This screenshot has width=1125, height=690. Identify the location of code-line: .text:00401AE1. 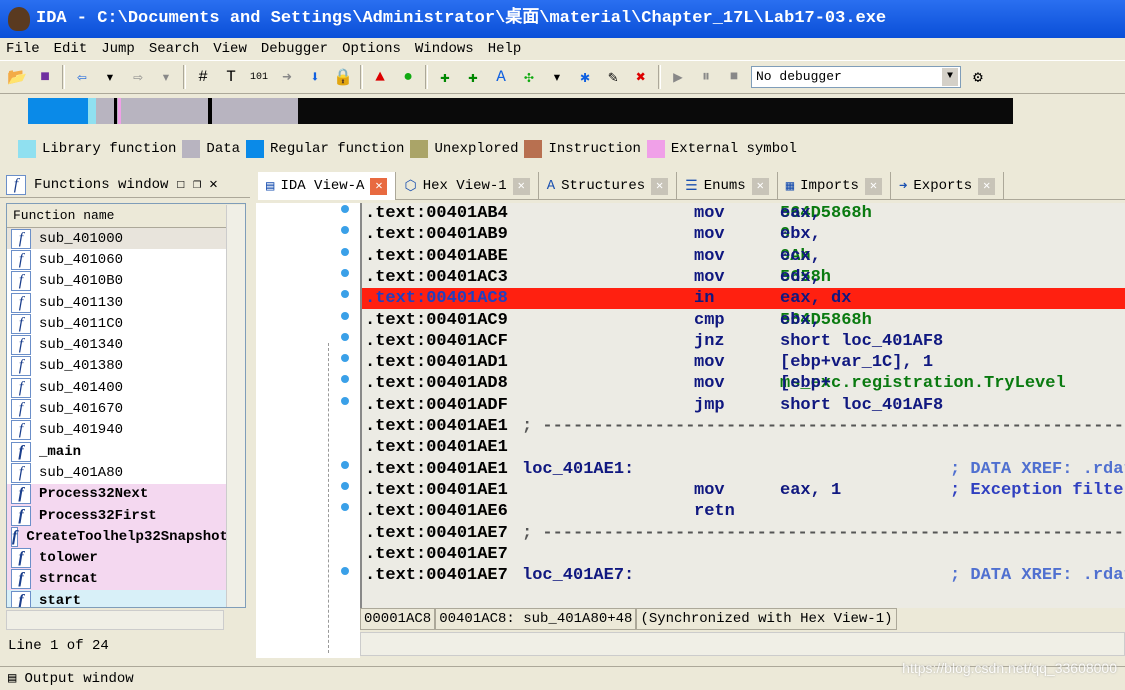
(743, 447).